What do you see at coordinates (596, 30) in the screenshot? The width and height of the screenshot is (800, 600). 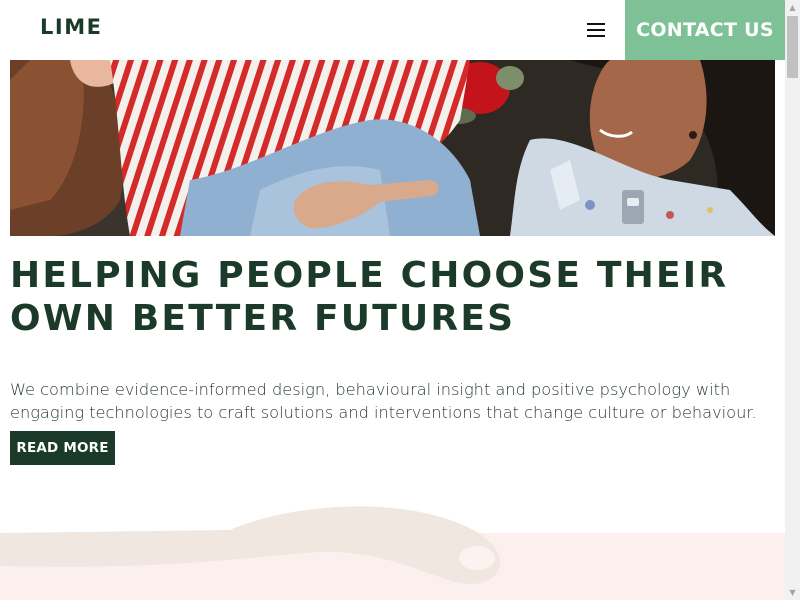 I see `hamburger-menu-icon` at bounding box center [596, 30].